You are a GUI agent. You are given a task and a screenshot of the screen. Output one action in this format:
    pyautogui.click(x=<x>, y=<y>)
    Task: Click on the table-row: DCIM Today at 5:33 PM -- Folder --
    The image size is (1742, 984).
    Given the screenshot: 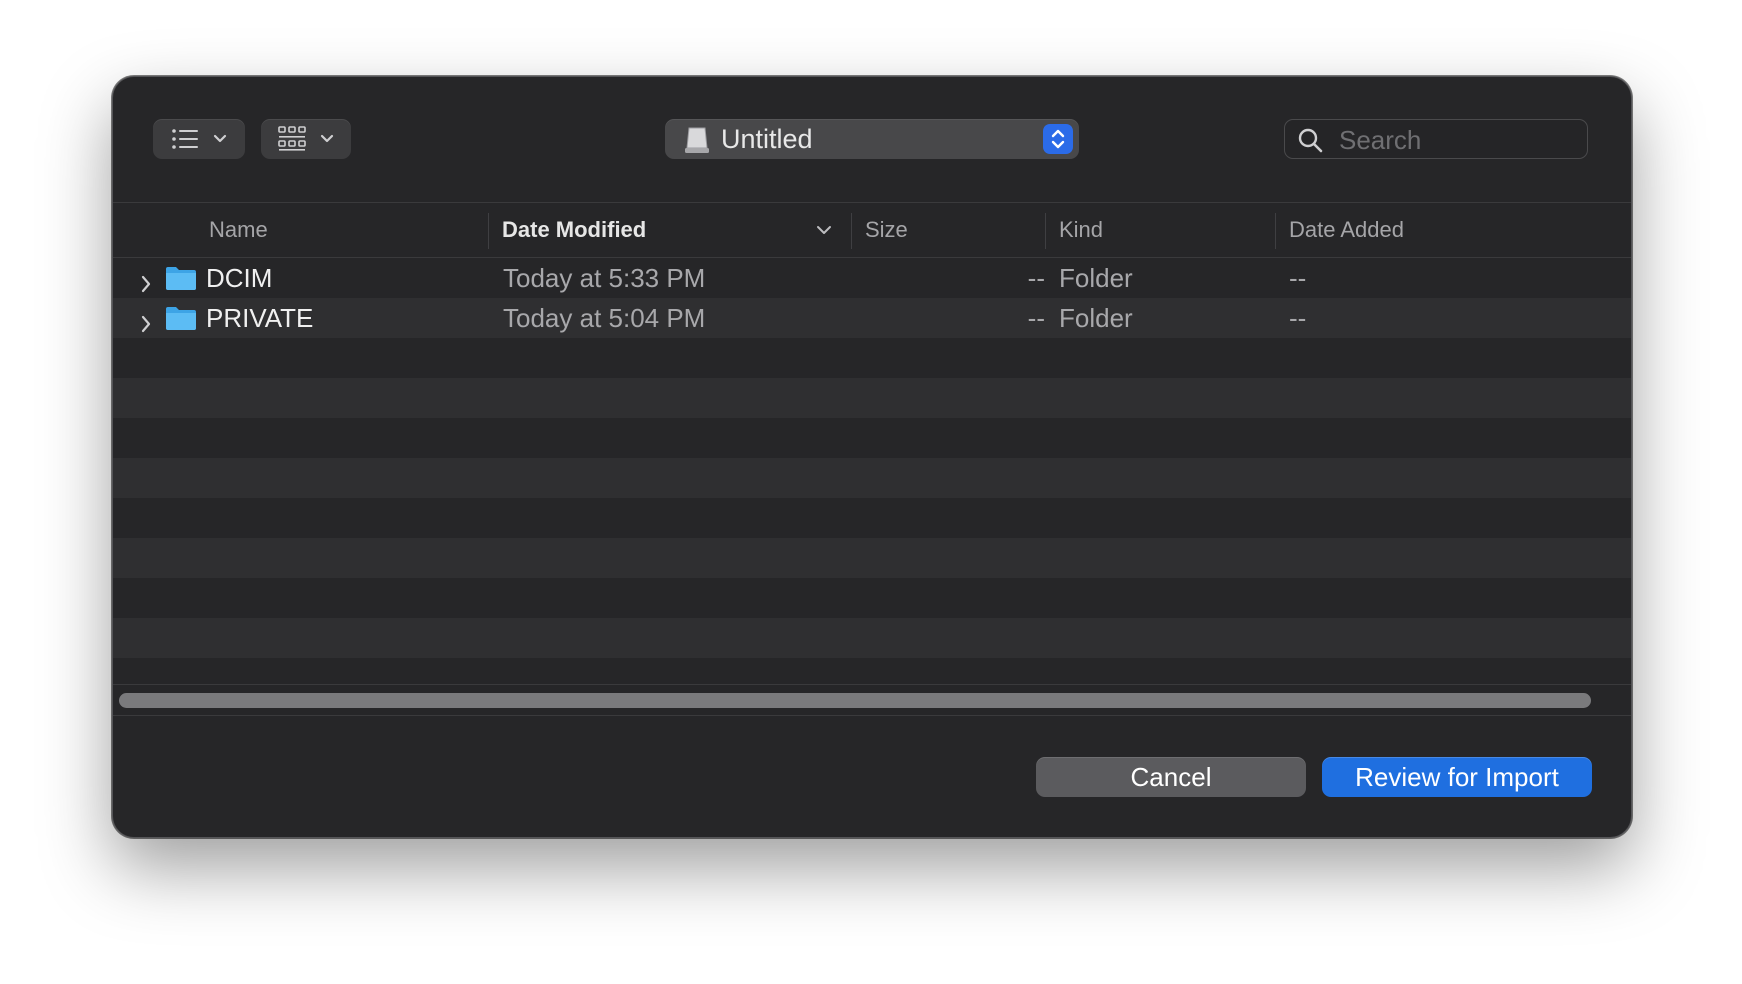 What is the action you would take?
    pyautogui.click(x=872, y=278)
    